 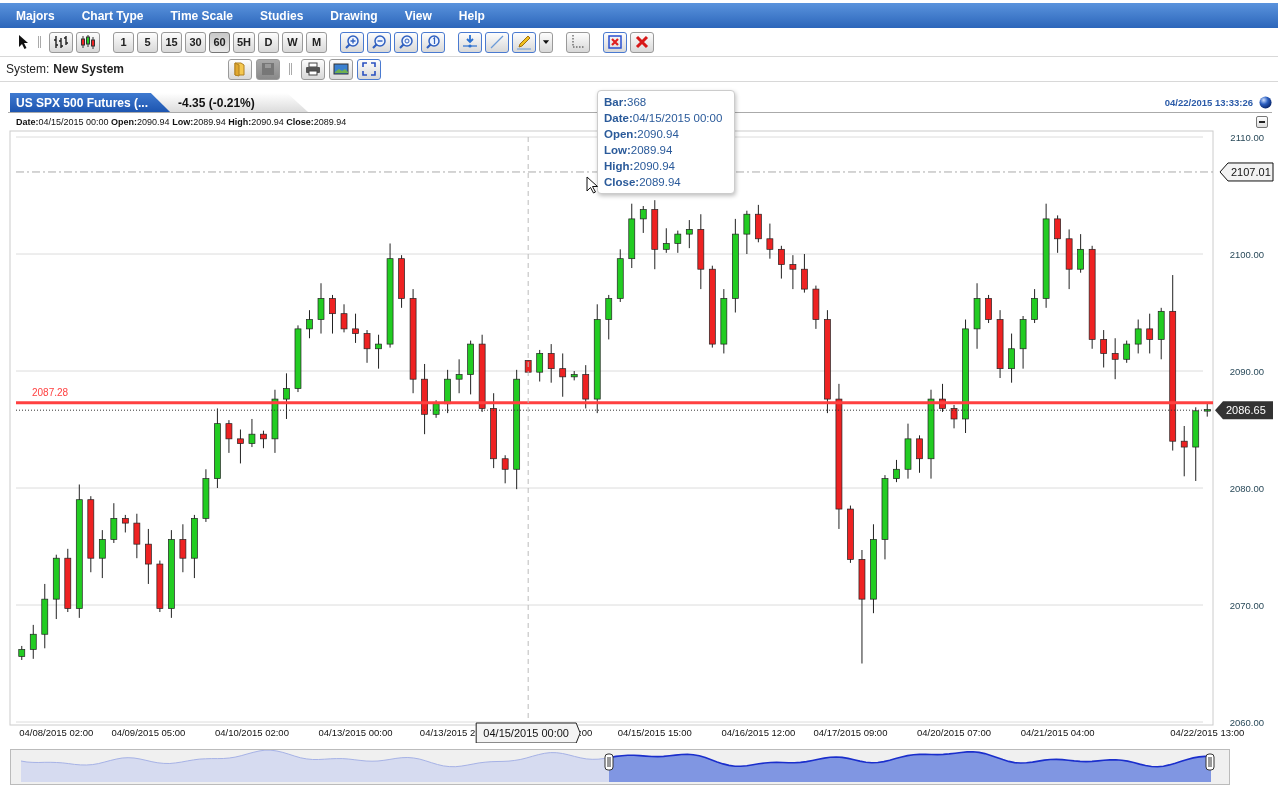 I want to click on x-axis-label: 04/08/2015 02:00, so click(x=56, y=732).